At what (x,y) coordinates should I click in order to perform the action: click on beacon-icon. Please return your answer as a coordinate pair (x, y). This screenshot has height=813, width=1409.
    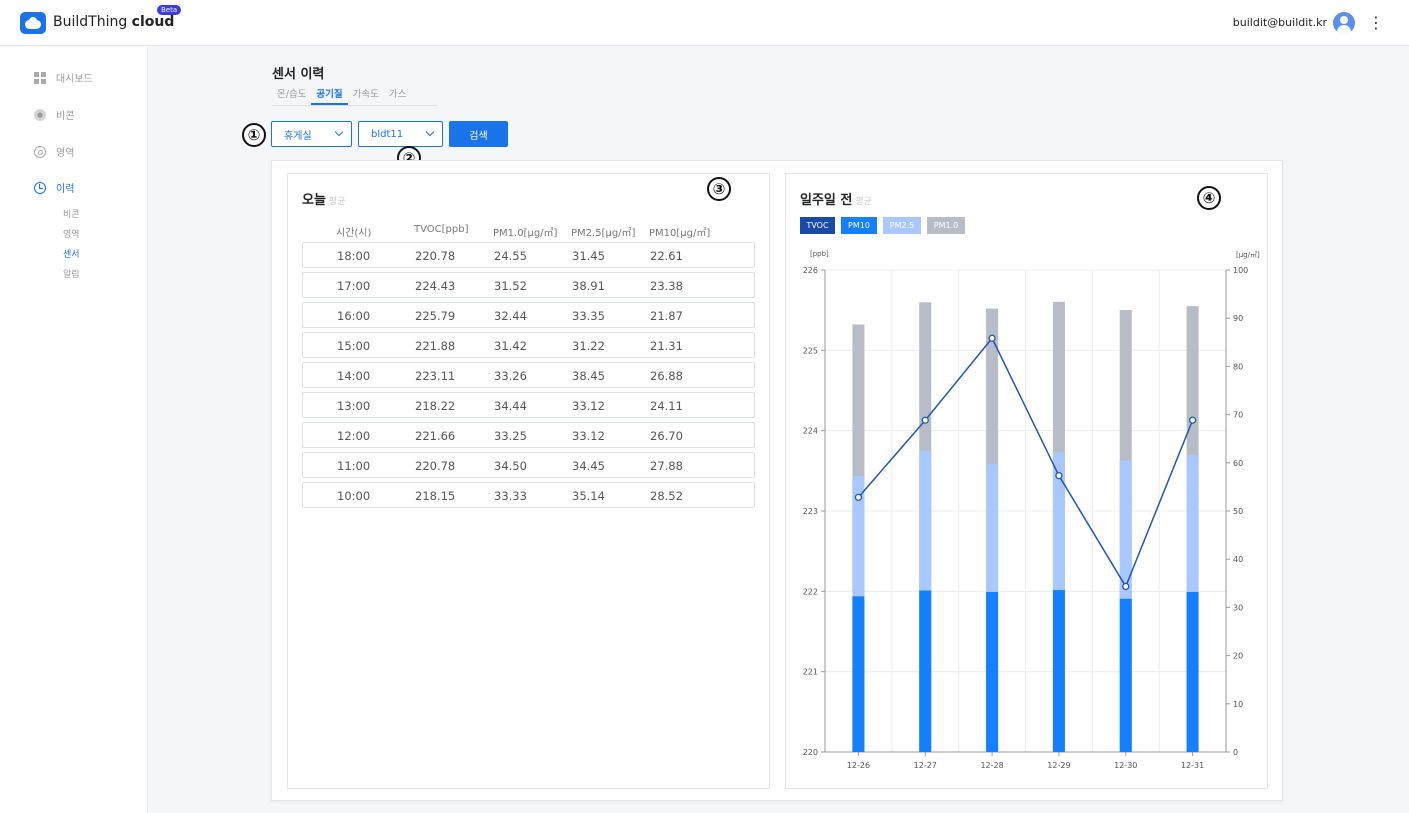
    Looking at the image, I should click on (40, 114).